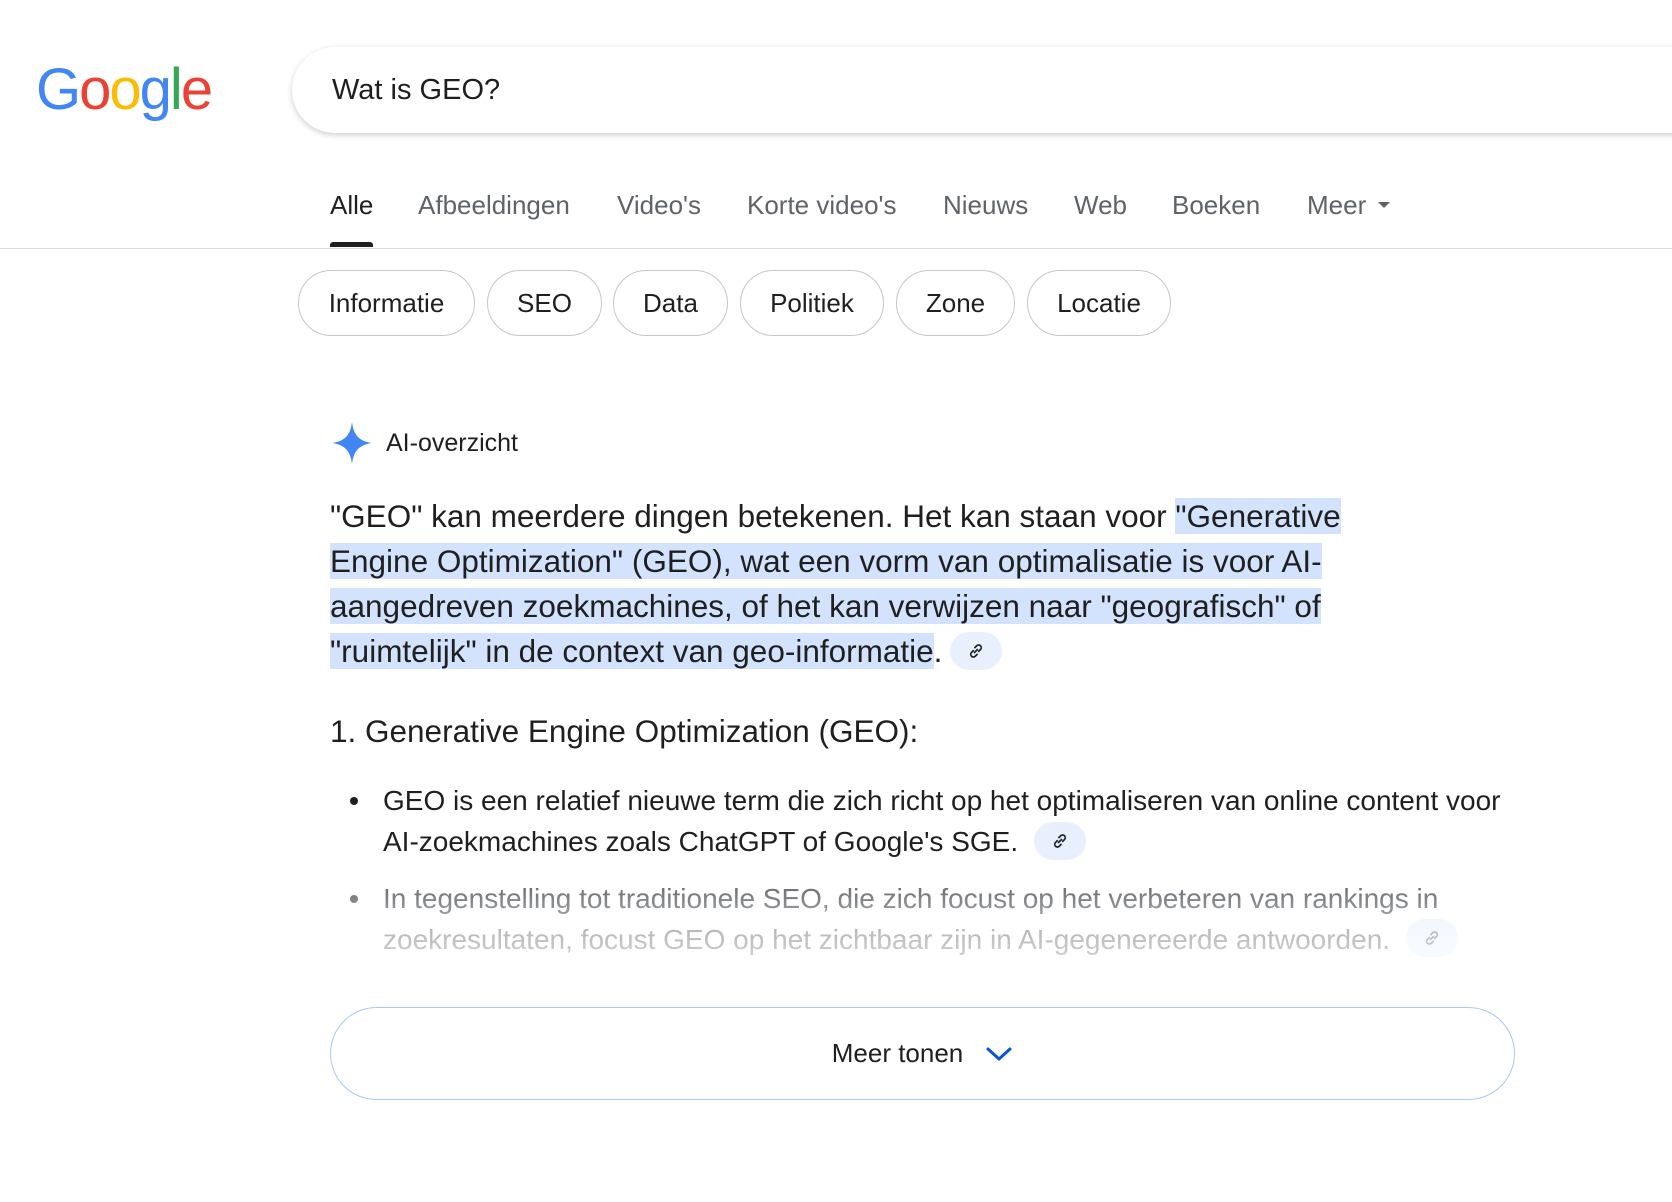 The image size is (1672, 1202). Describe the element at coordinates (544, 303) in the screenshot. I see `chip-seo: SEO` at that location.